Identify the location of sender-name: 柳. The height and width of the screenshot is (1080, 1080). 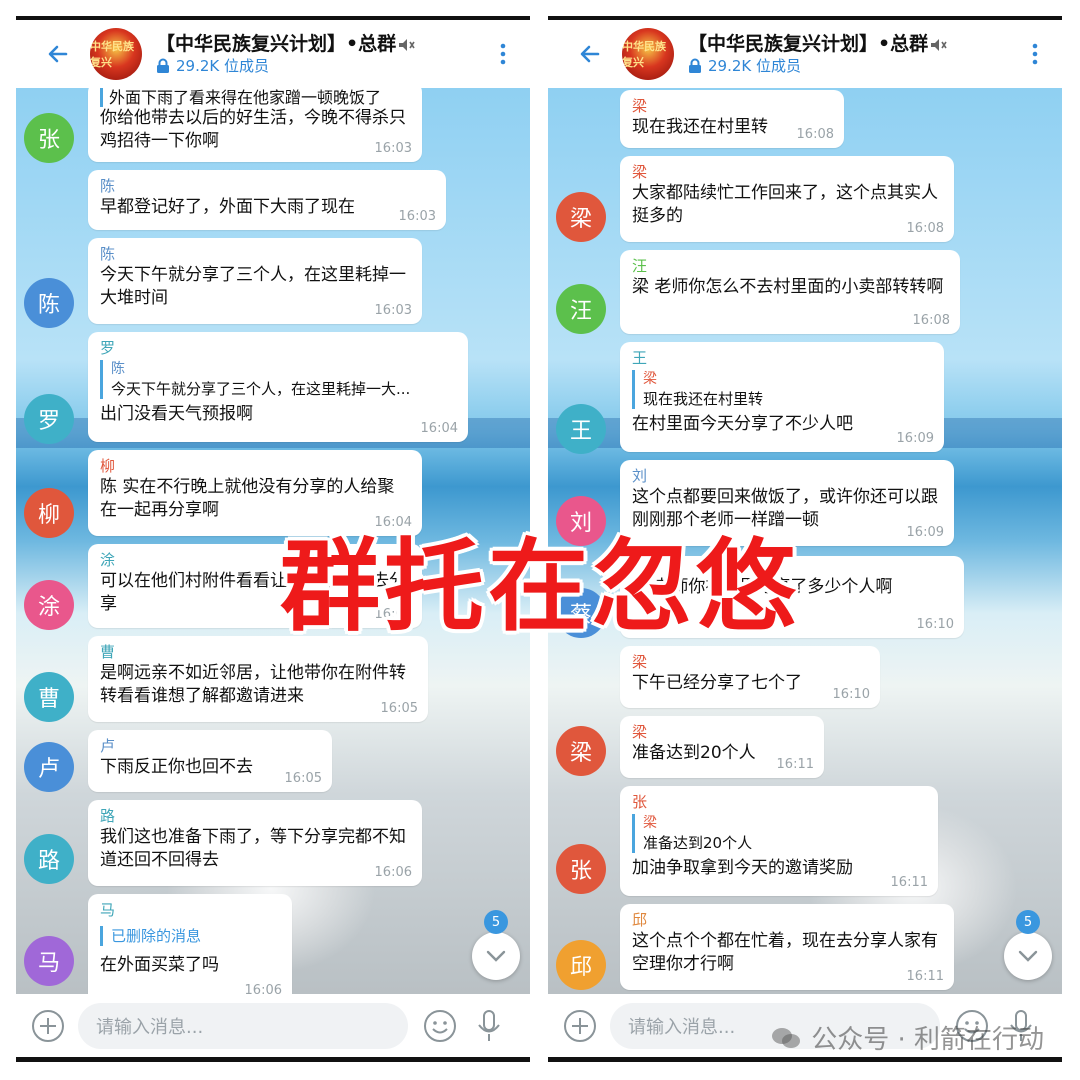
(255, 466).